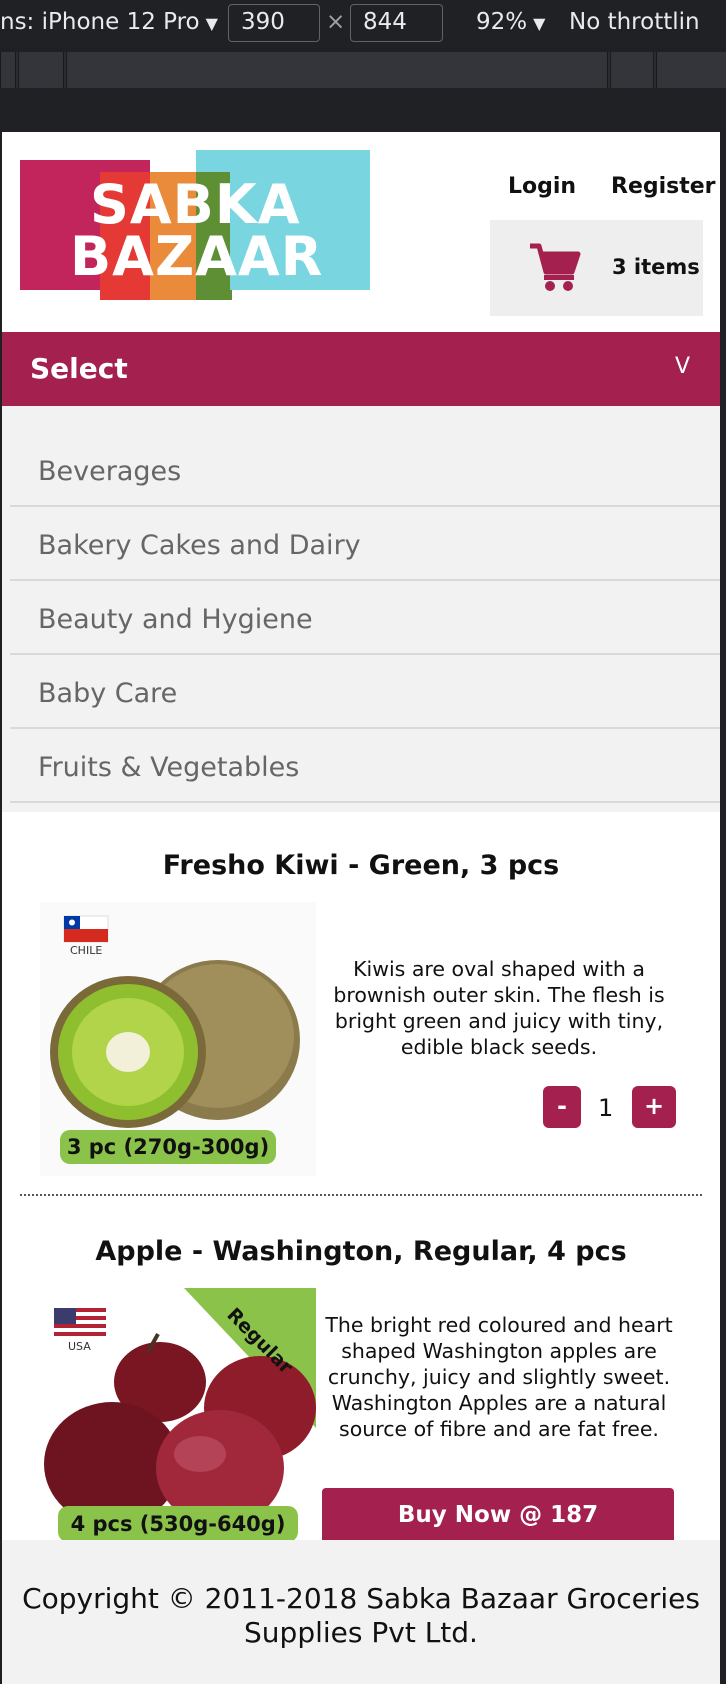 The height and width of the screenshot is (1684, 726). I want to click on category-label: Beverages, so click(110, 471).